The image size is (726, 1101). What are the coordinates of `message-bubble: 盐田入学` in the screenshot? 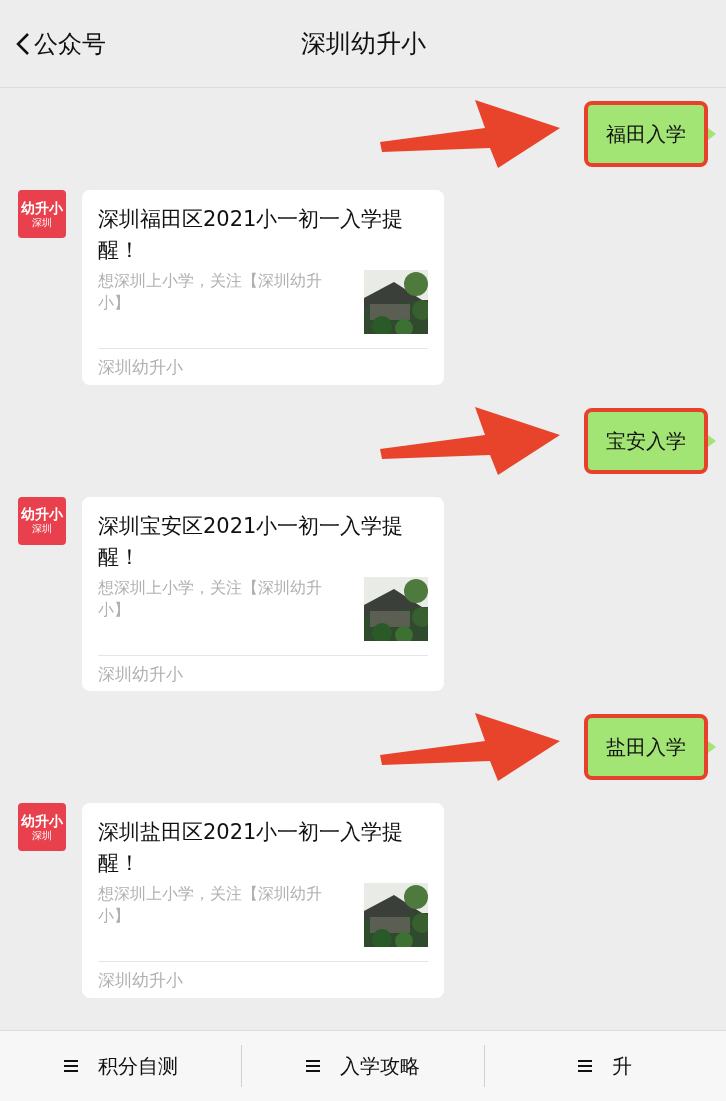 It's located at (646, 747).